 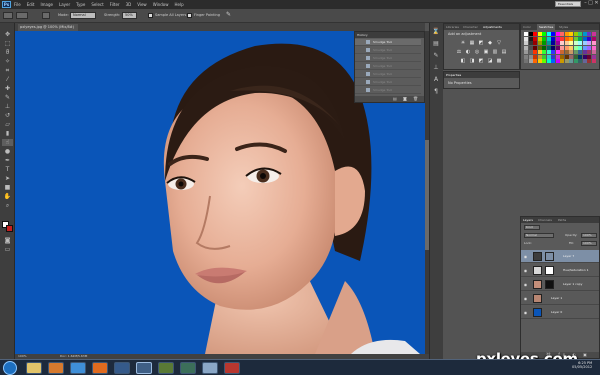 What do you see at coordinates (48, 27) in the screenshot?
I see `document-tab: pxlyeyes.jpg @ 100% (Mix/8#)` at bounding box center [48, 27].